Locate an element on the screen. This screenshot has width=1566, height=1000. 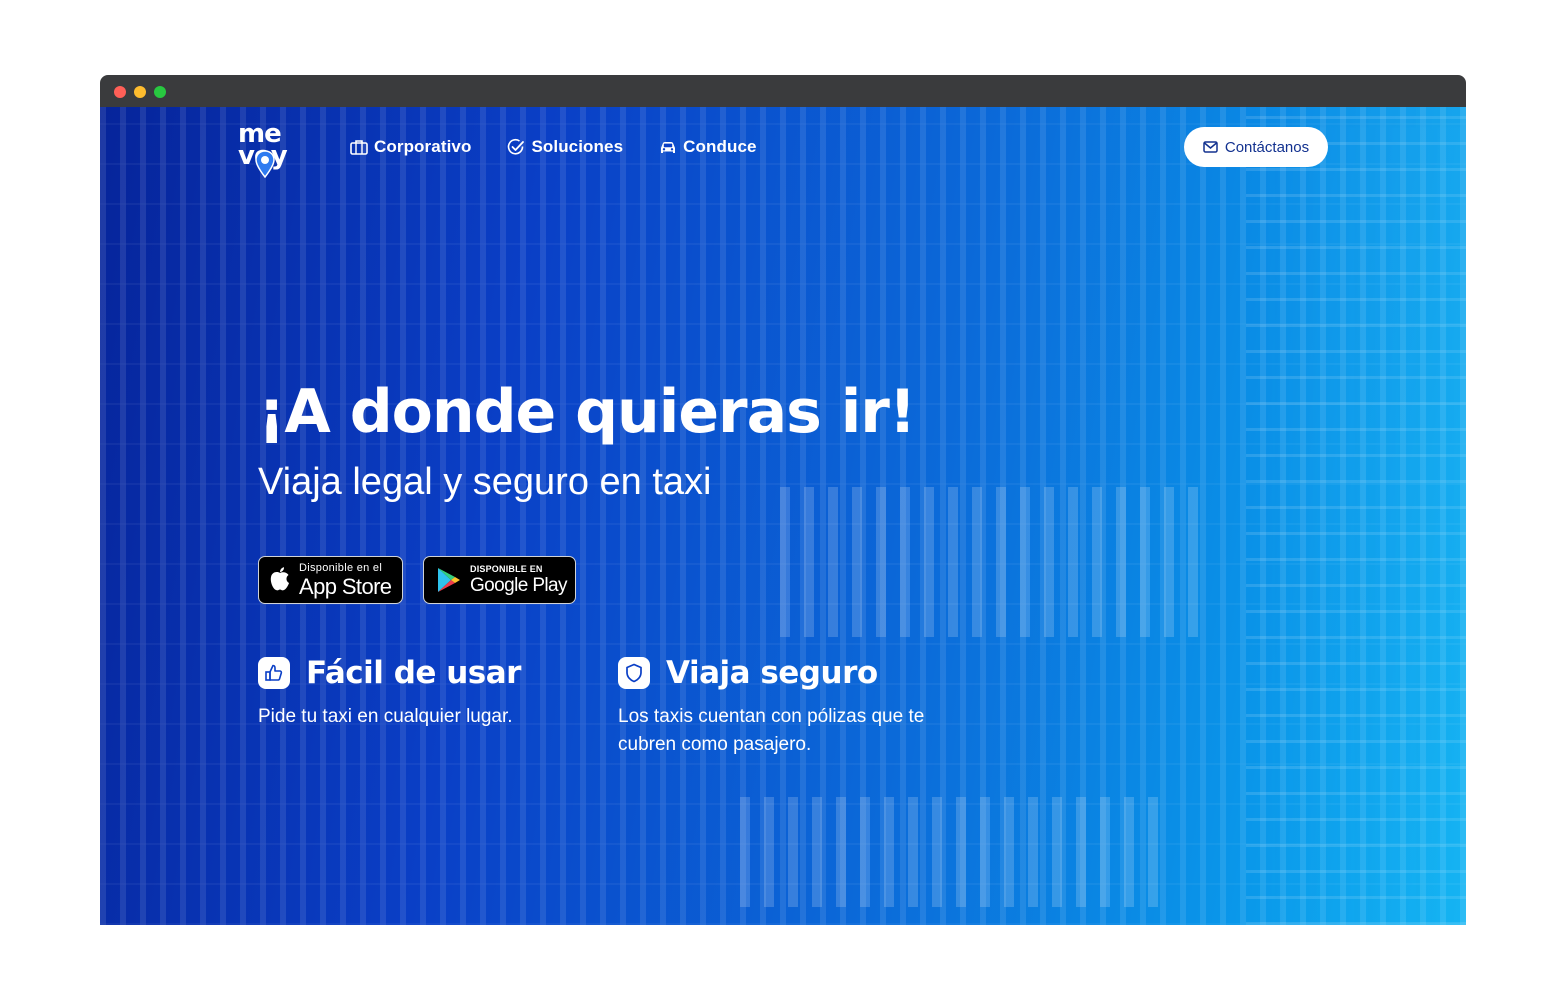
google-play-icon is located at coordinates (449, 580).